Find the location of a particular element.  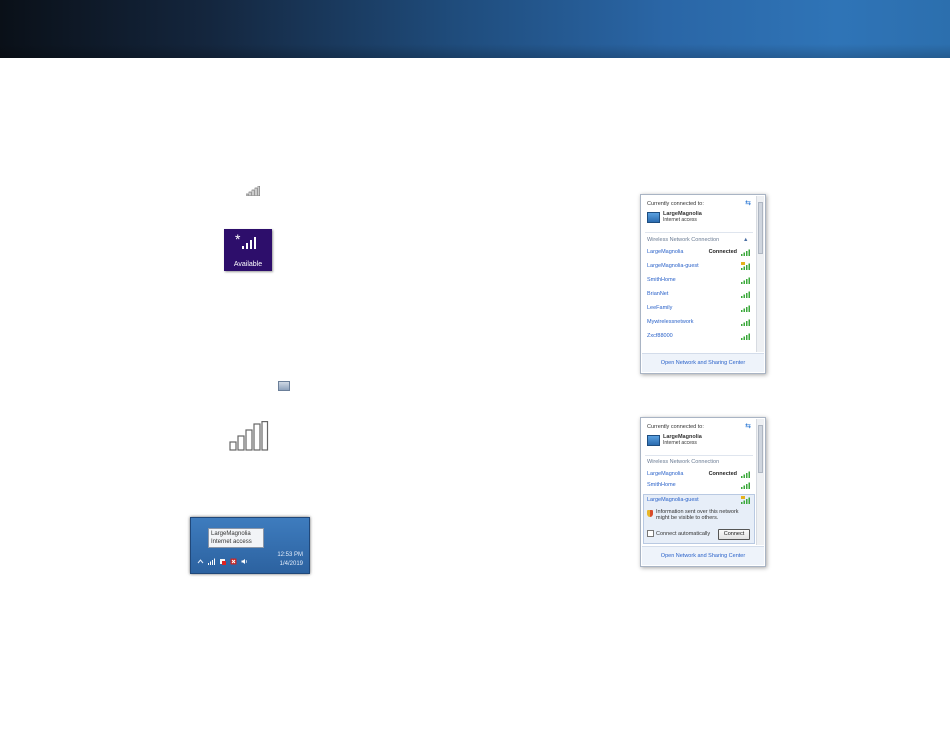

network-row: Zxcf88000 is located at coordinates (699, 337).